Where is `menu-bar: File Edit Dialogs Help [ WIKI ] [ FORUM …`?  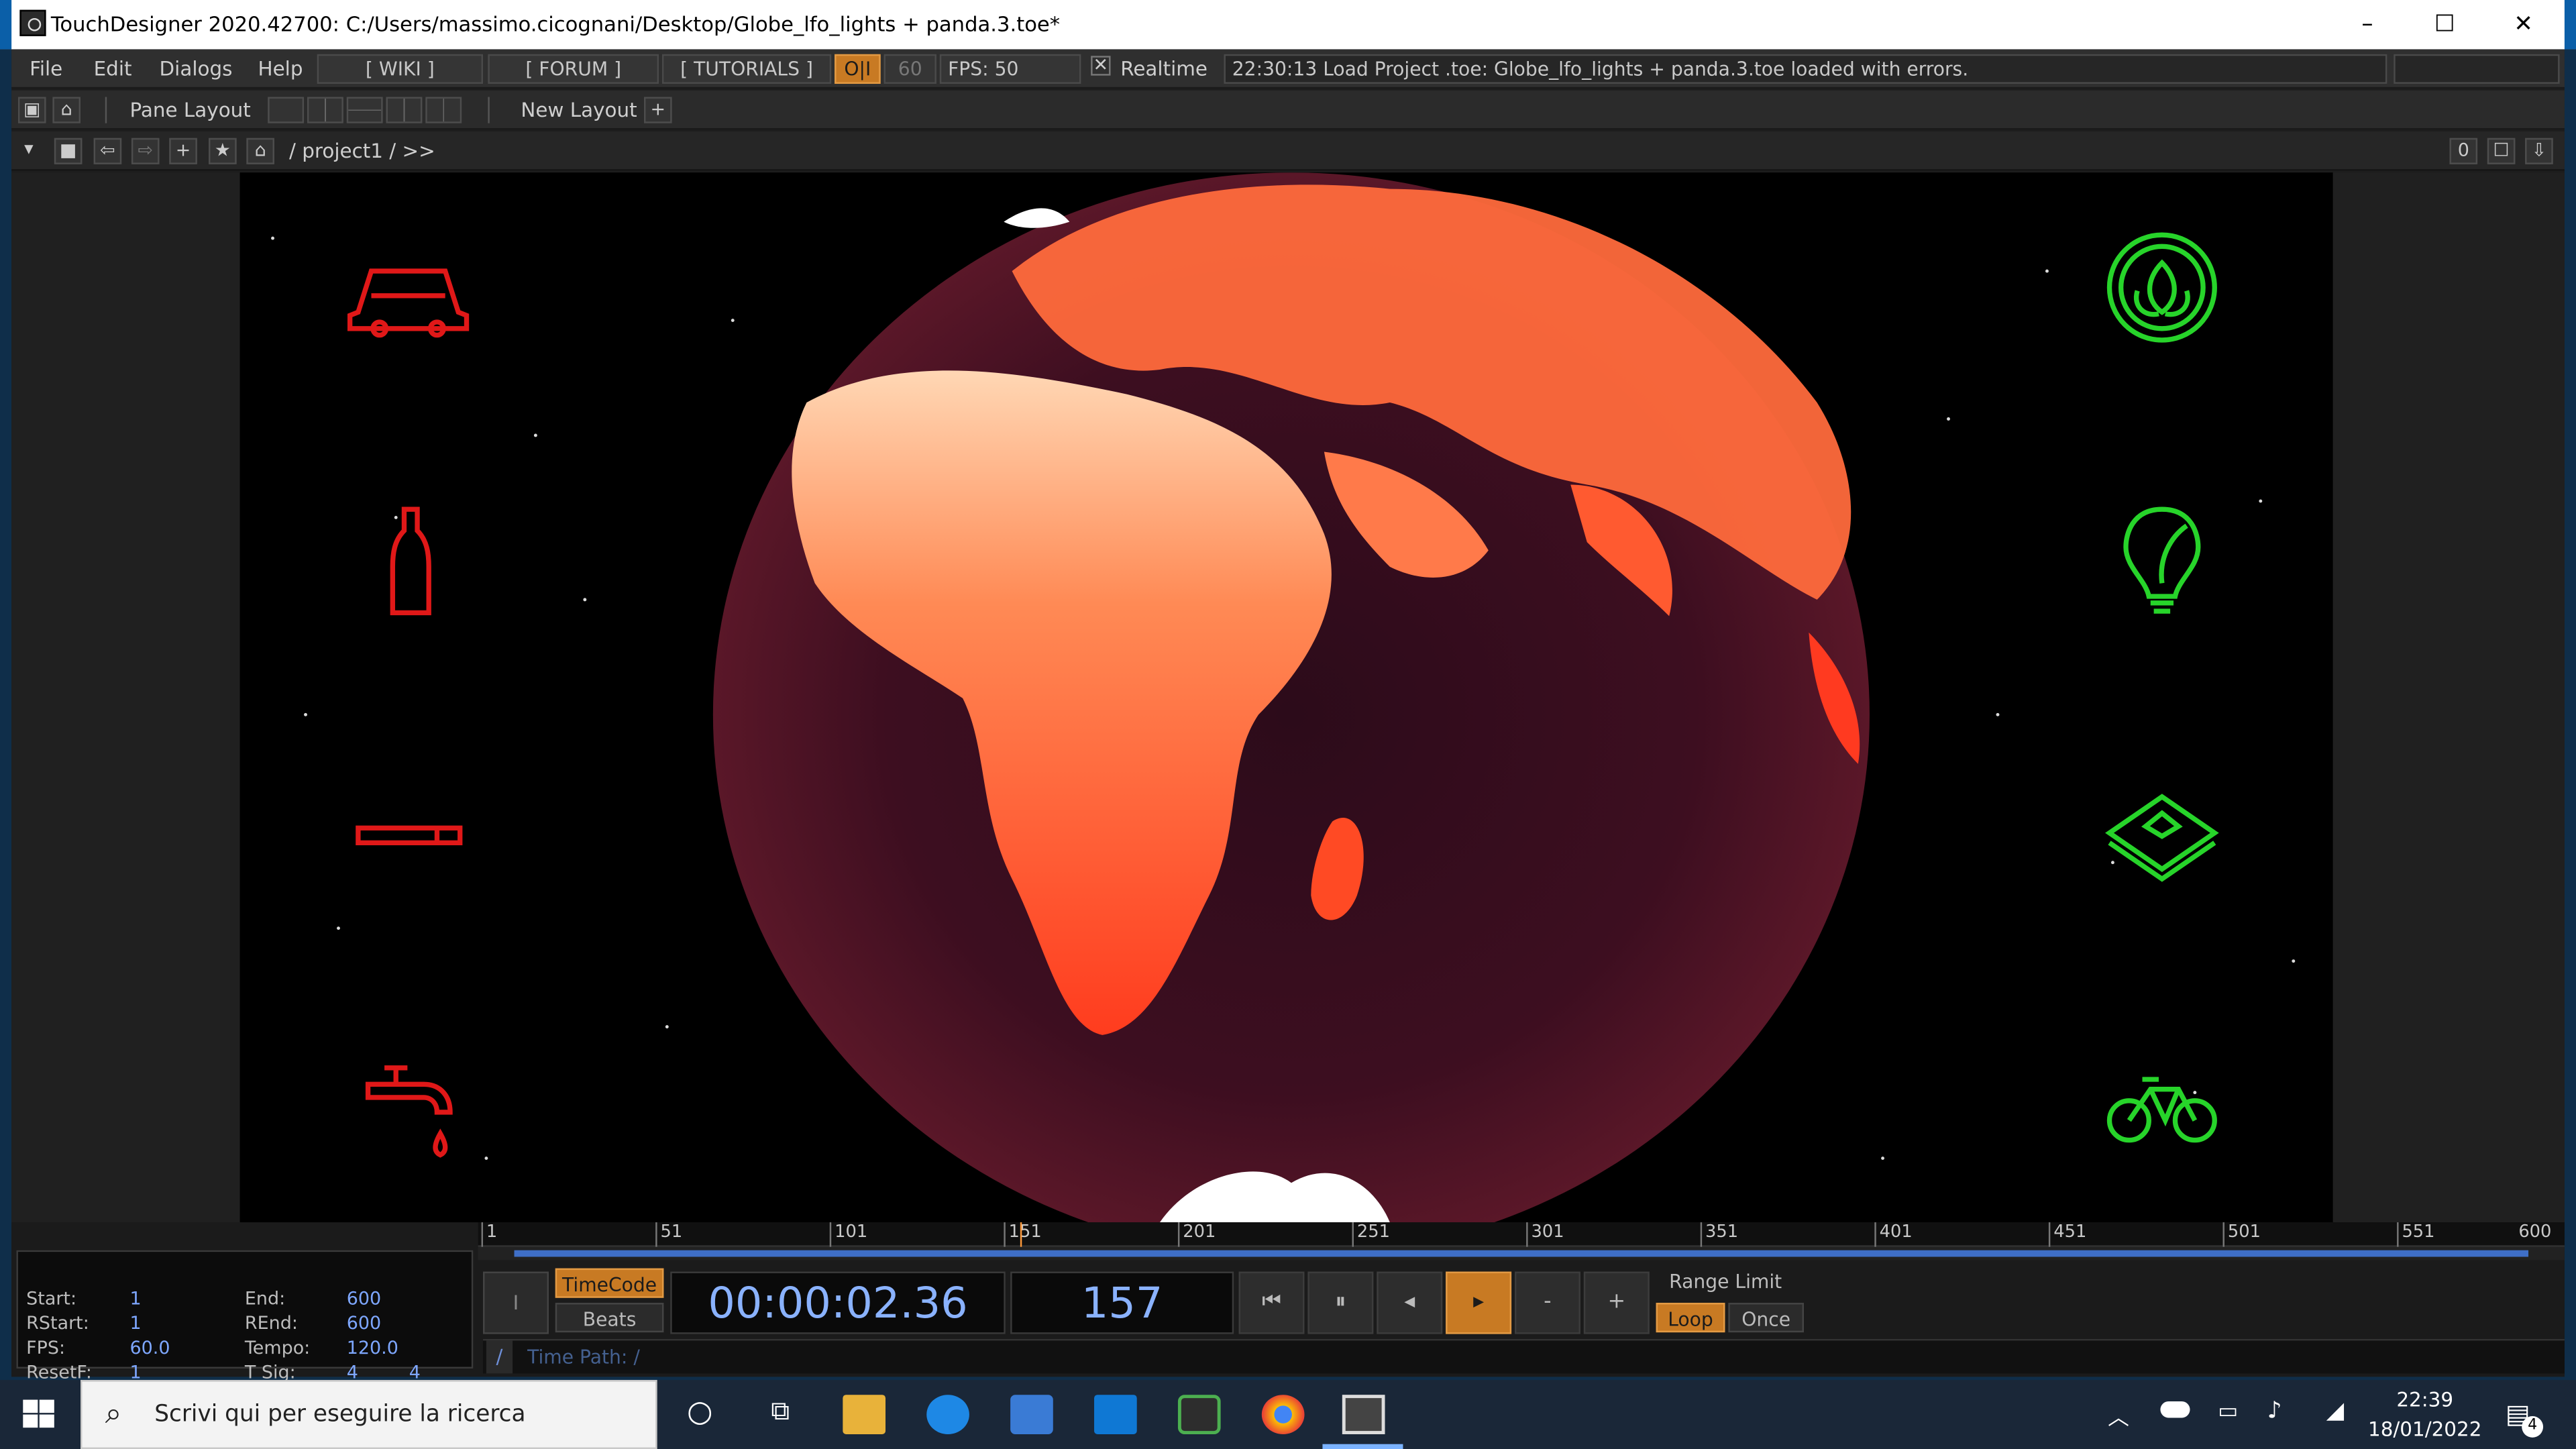 menu-bar: File Edit Dialogs Help [ WIKI ] [ FORUM … is located at coordinates (1288, 69).